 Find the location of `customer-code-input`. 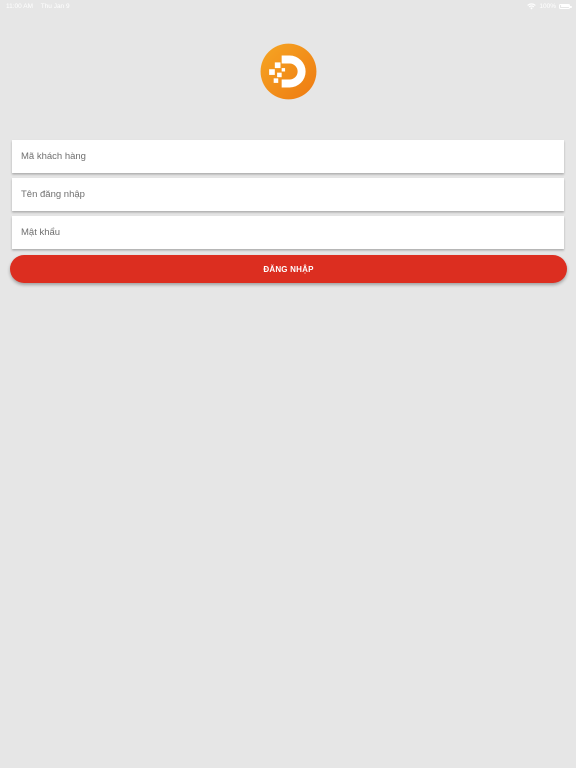

customer-code-input is located at coordinates (288, 156).